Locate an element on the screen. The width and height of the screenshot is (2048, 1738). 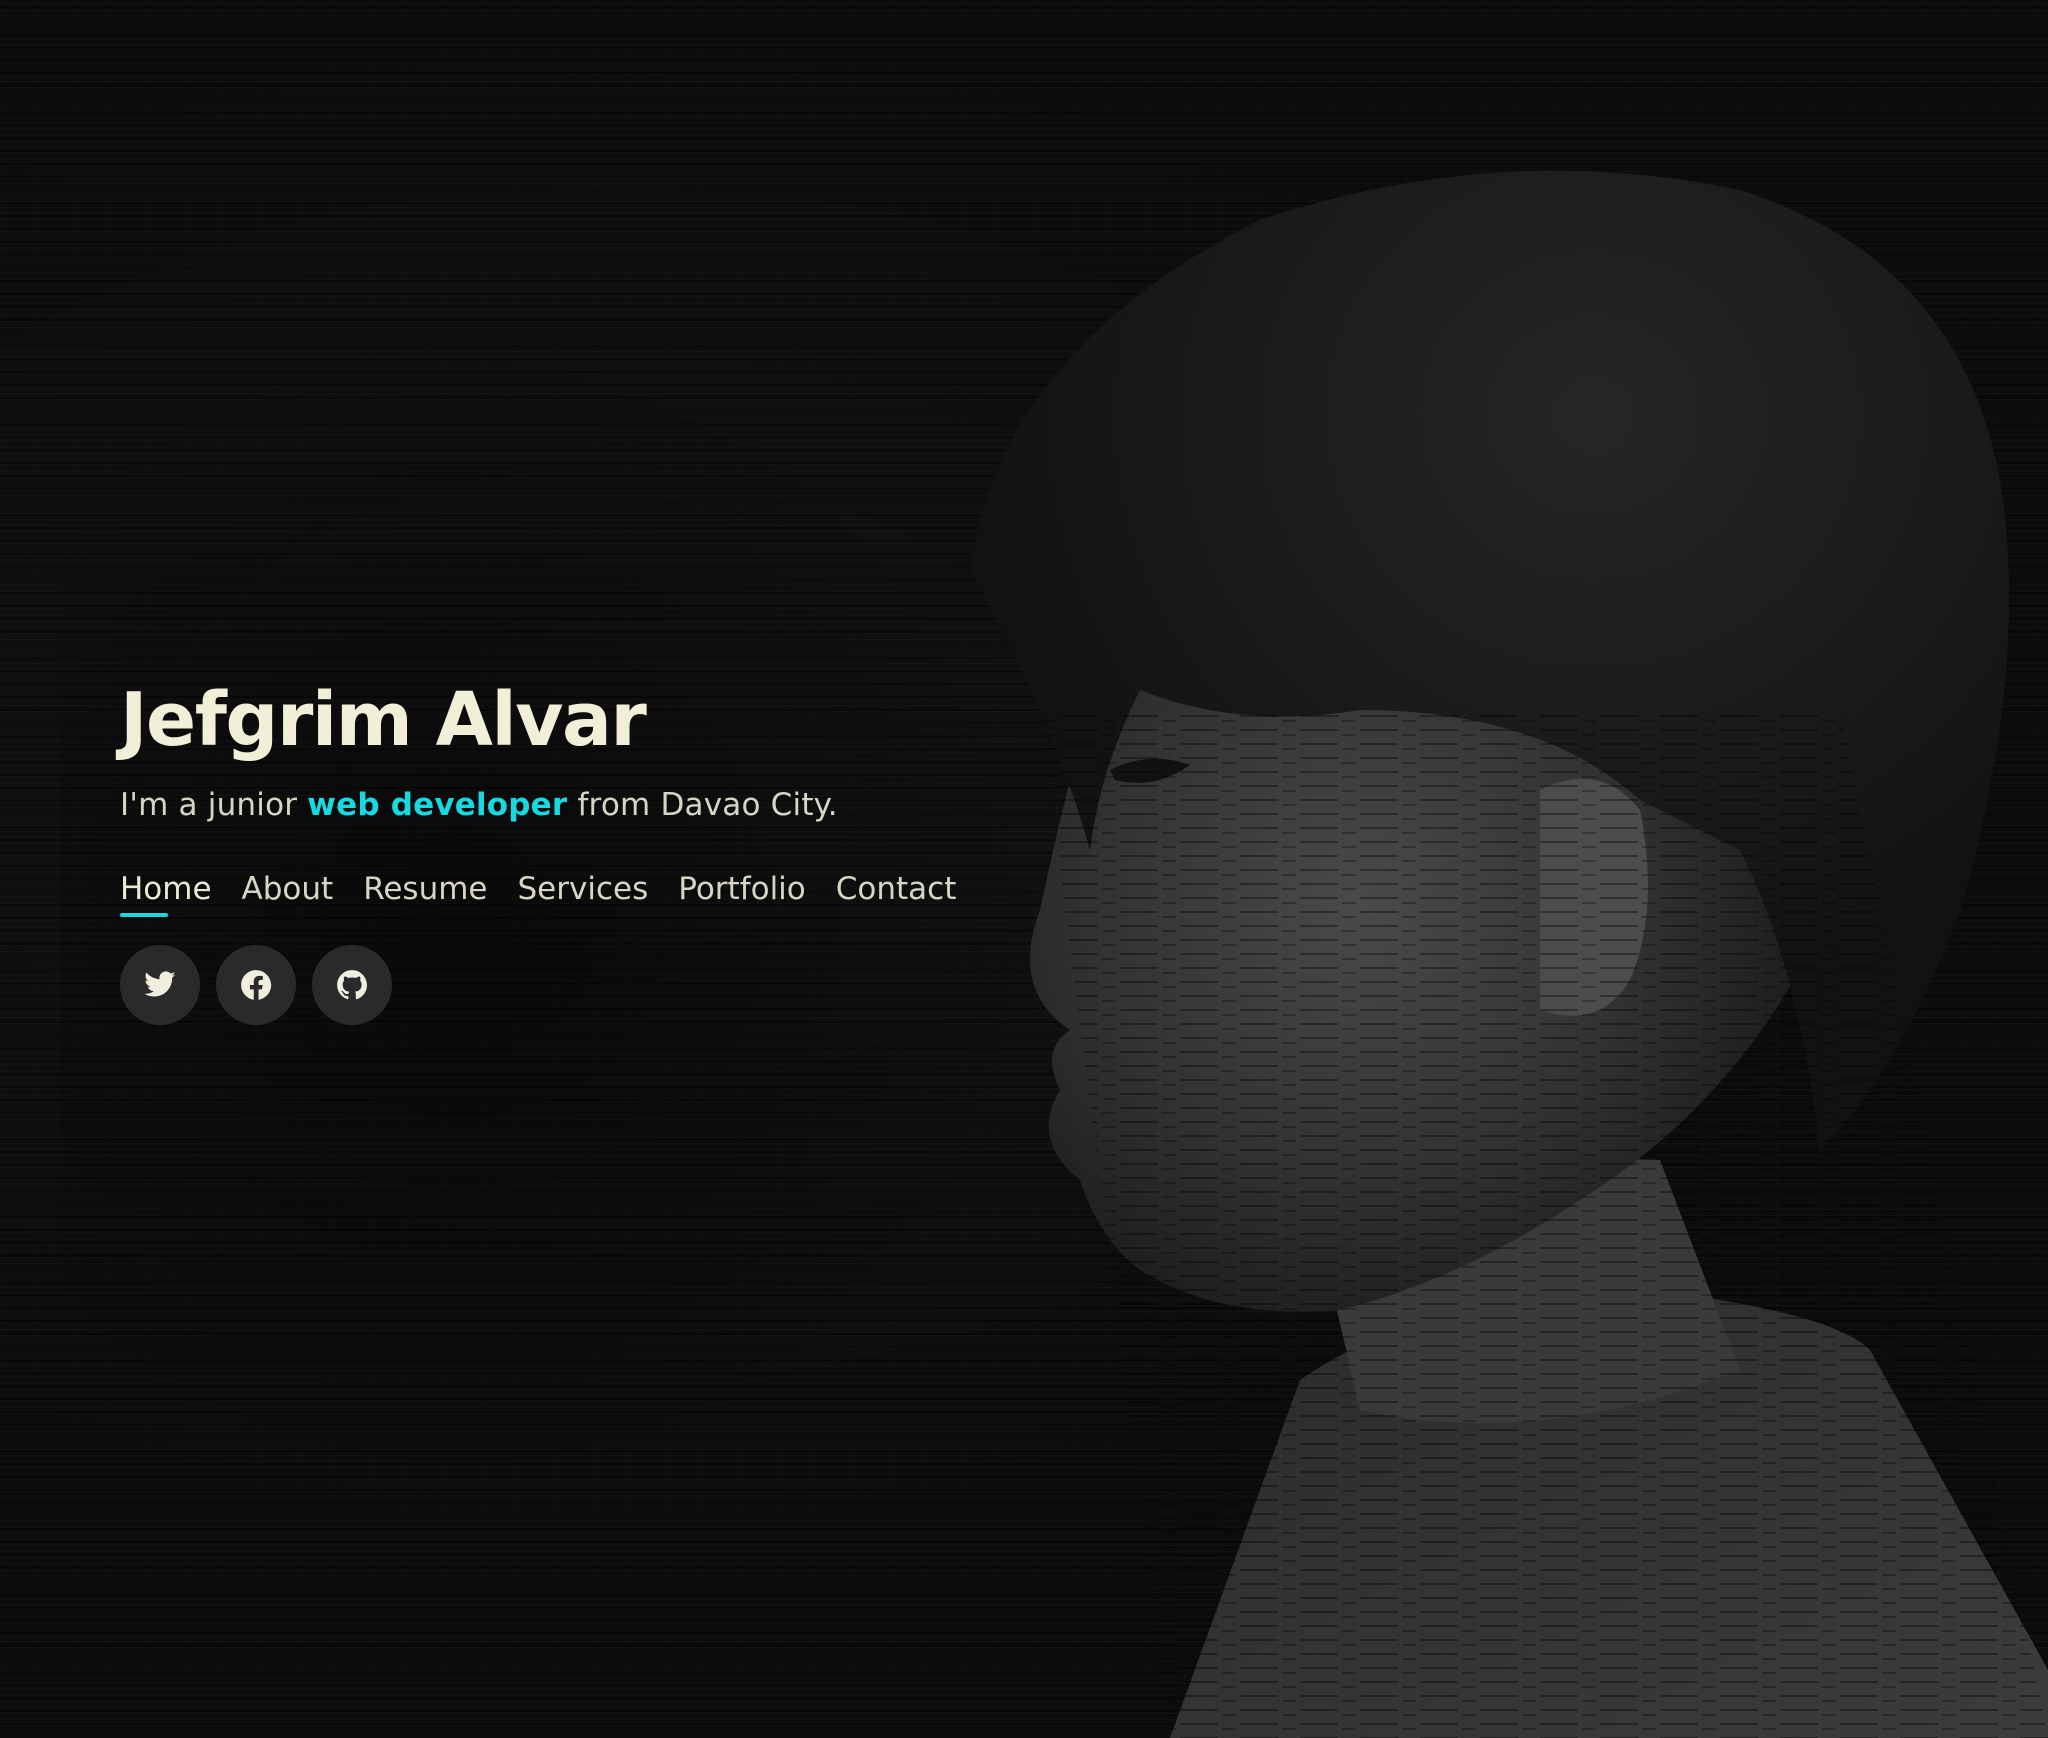
subtitle-prefix: I'm a junior is located at coordinates (214, 805).